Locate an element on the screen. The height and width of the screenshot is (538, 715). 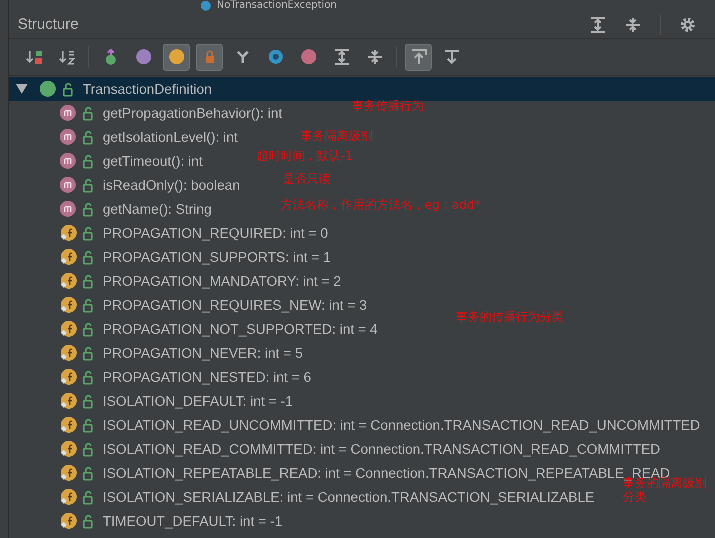
sort-alphabetically-icon is located at coordinates (66, 57).